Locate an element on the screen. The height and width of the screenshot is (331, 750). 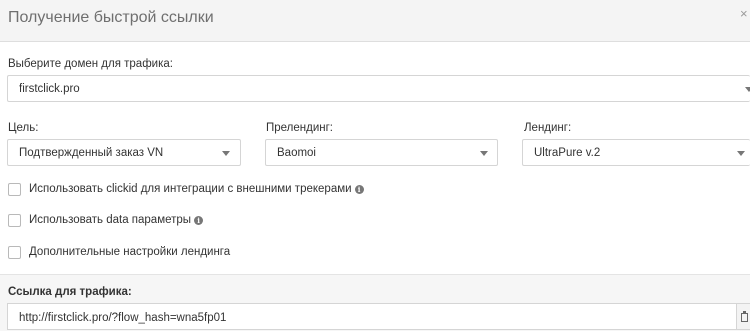
option-label: Использовать data параметры i is located at coordinates (116, 220).